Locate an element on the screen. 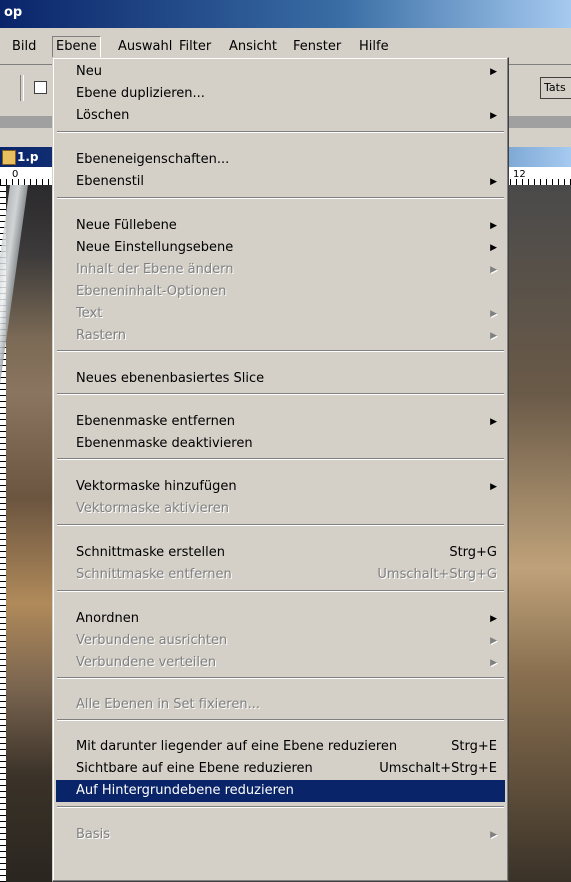  menu-item-text: Text ▶ is located at coordinates (280, 314).